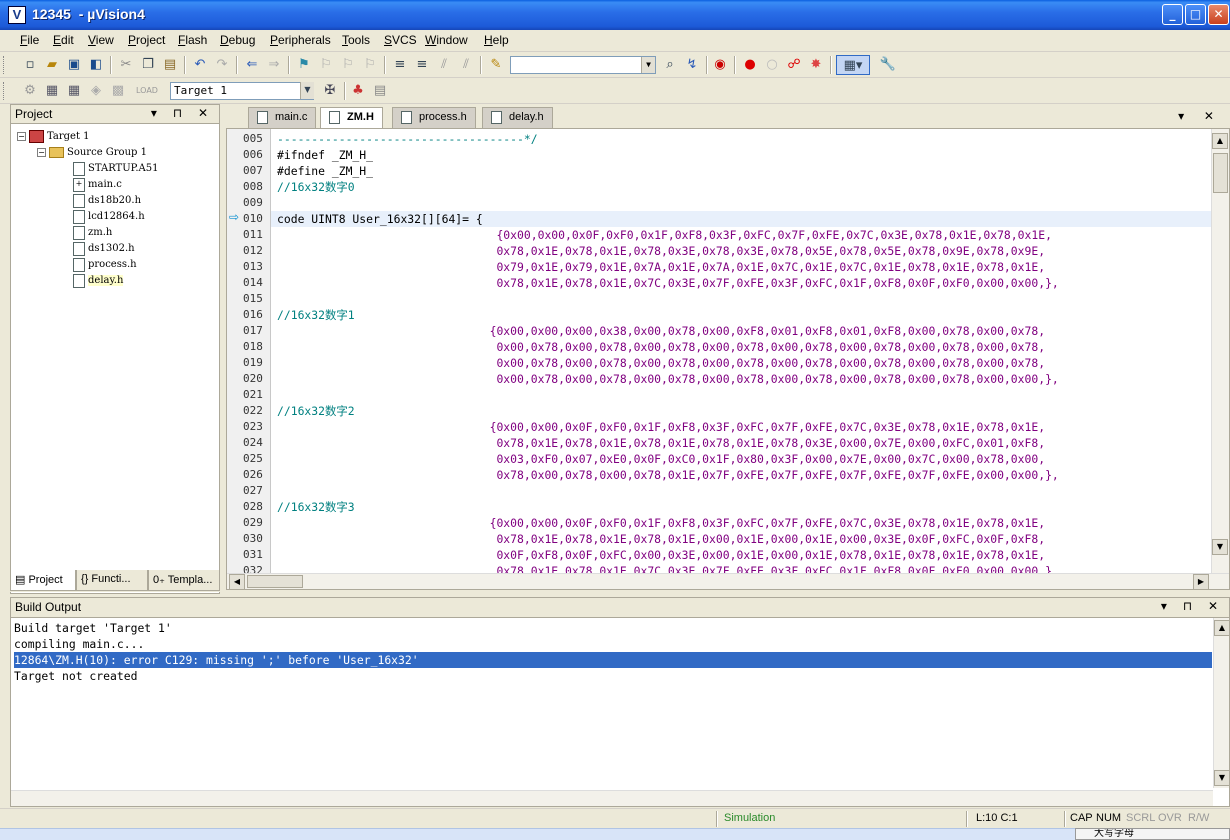 The height and width of the screenshot is (840, 1230). What do you see at coordinates (853, 65) in the screenshot?
I see `window-layout-icon: ▦▾` at bounding box center [853, 65].